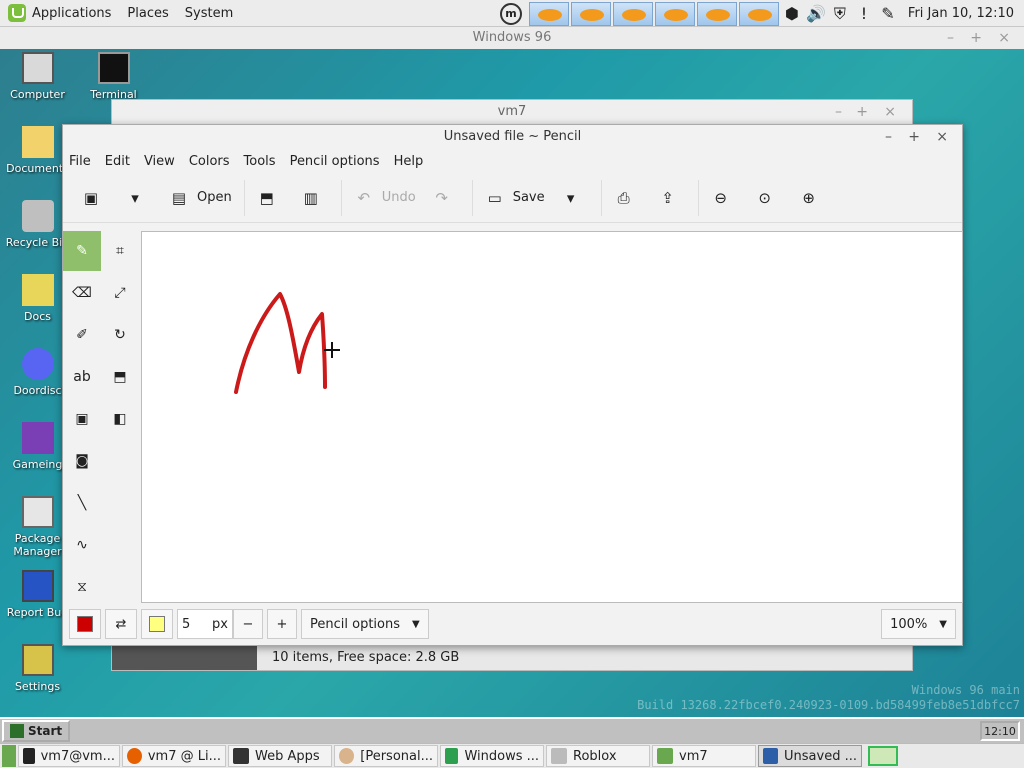 The width and height of the screenshot is (1024, 768). I want to click on size-increase-button: +, so click(282, 624).